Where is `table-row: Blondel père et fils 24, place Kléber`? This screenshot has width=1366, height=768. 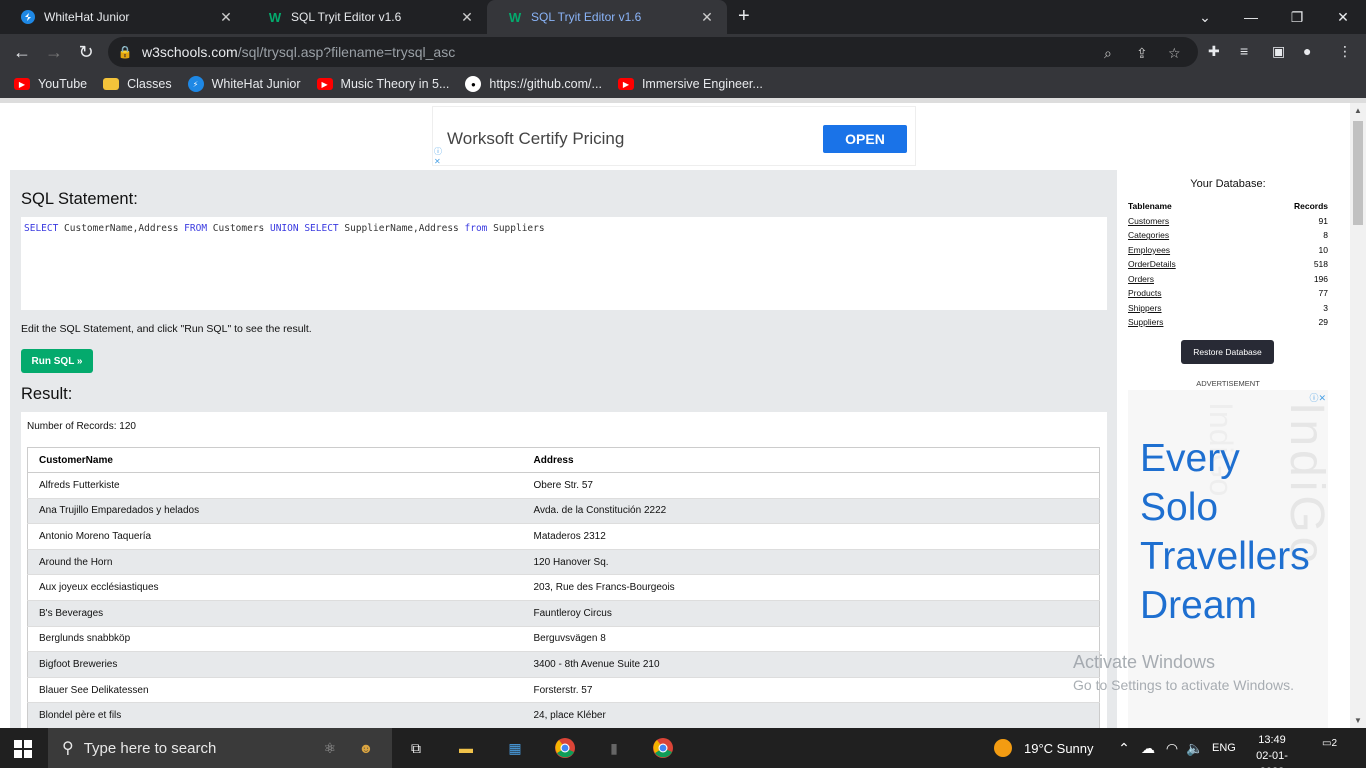 table-row: Blondel père et fils 24, place Kléber is located at coordinates (563, 715).